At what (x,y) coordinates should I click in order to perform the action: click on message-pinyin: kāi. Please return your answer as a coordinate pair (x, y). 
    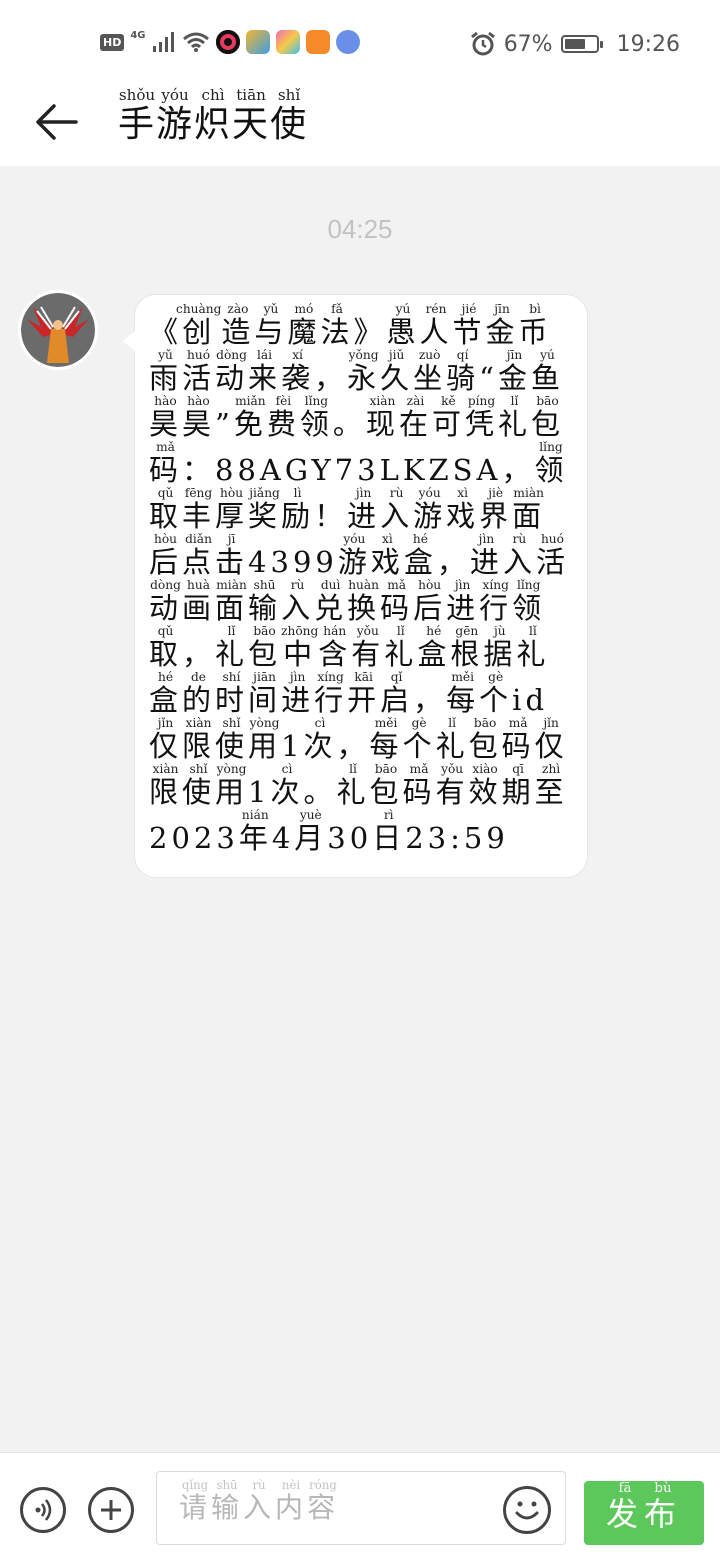
    Looking at the image, I should click on (364, 677).